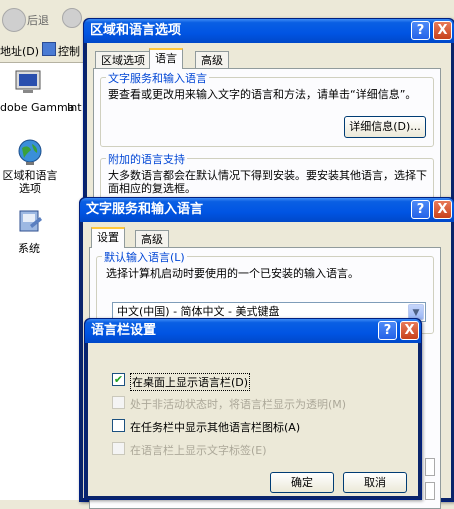 This screenshot has height=509, width=454. I want to click on show-text-labels-label: 在语言栏上显示文字标签(E), so click(198, 450).